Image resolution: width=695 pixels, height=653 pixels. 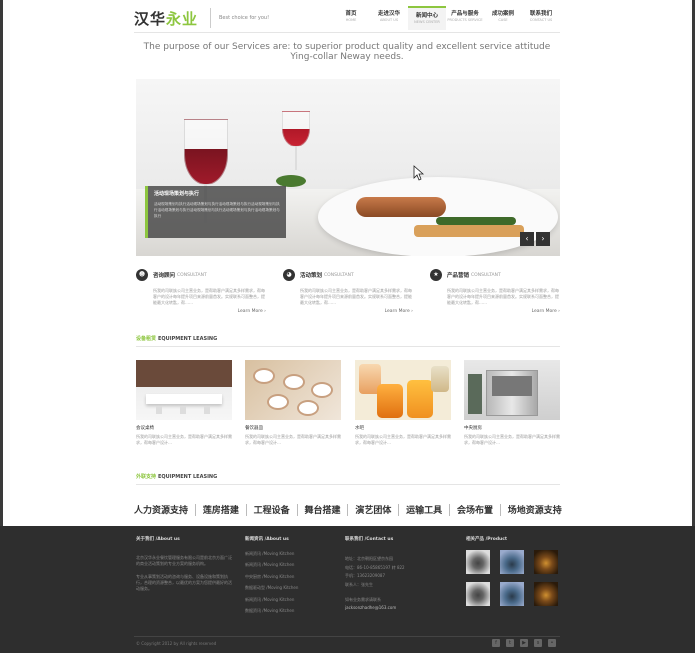 I want to click on section-title-cn: 外联支持, so click(x=146, y=477).